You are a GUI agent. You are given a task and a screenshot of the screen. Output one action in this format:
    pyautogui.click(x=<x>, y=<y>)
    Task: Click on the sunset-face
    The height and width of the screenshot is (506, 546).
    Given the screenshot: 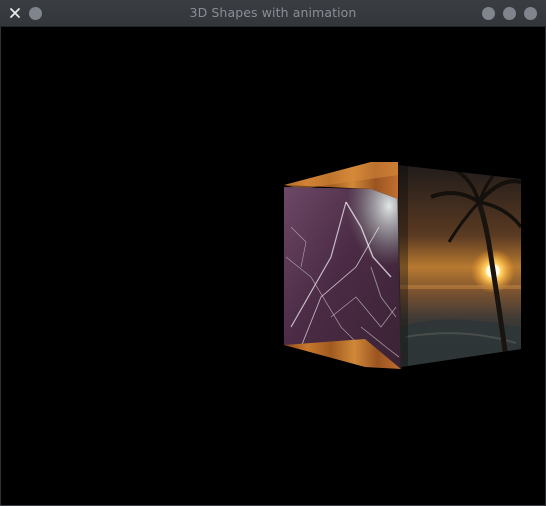 What is the action you would take?
    pyautogui.click(x=459, y=266)
    